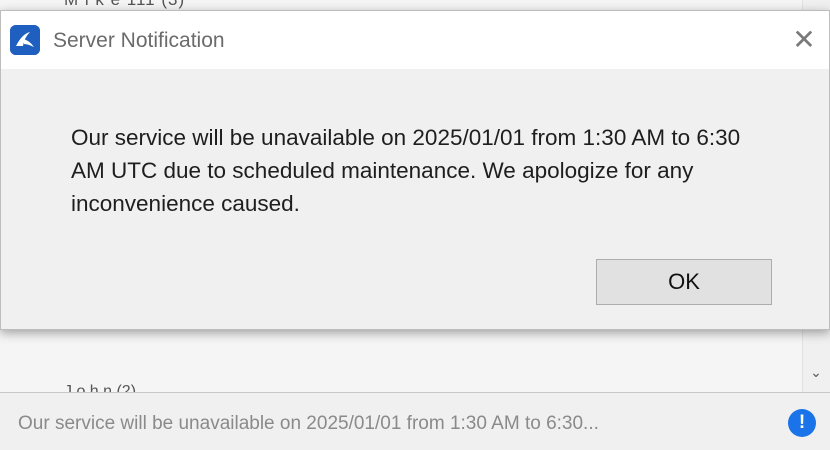 The image size is (830, 450). What do you see at coordinates (816, 372) in the screenshot?
I see `chevron-down-icon: ⌄` at bounding box center [816, 372].